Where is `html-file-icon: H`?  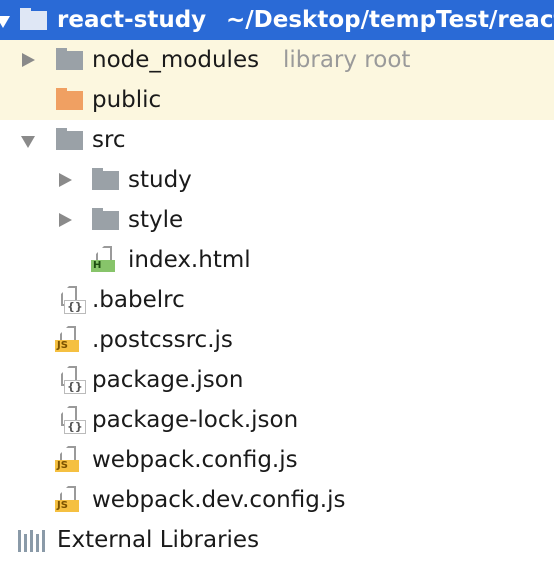 html-file-icon: H is located at coordinates (104, 260).